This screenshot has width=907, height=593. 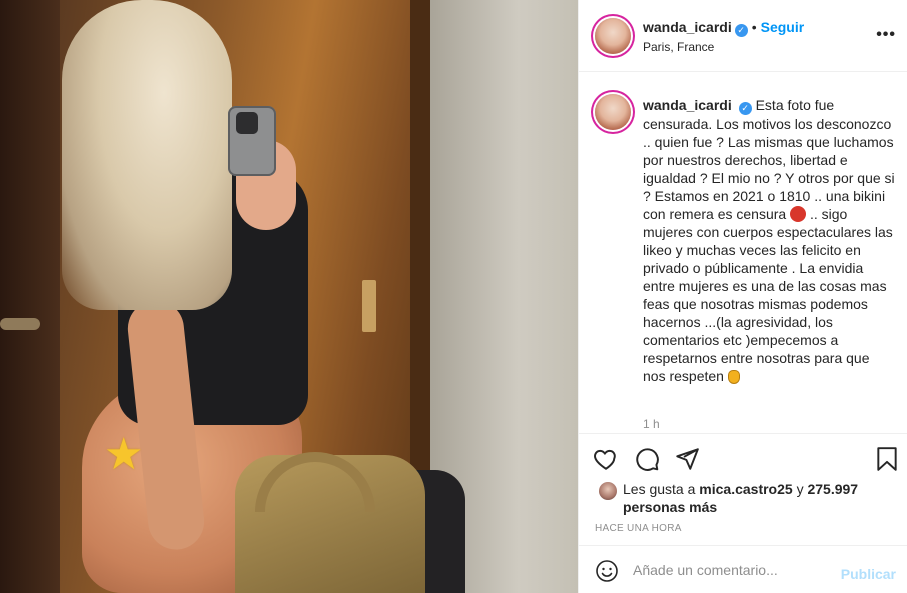 What do you see at coordinates (613, 112) in the screenshot?
I see `caption-avatar` at bounding box center [613, 112].